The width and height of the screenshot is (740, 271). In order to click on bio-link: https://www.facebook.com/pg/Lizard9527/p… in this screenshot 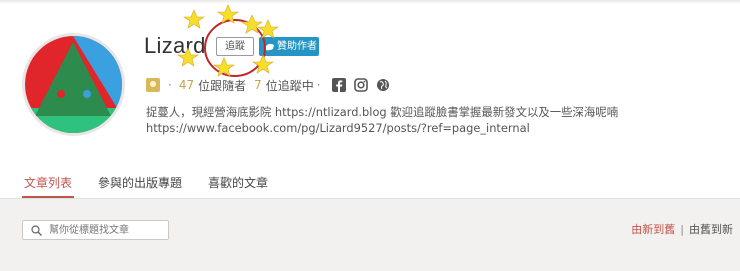, I will do `click(436, 128)`.